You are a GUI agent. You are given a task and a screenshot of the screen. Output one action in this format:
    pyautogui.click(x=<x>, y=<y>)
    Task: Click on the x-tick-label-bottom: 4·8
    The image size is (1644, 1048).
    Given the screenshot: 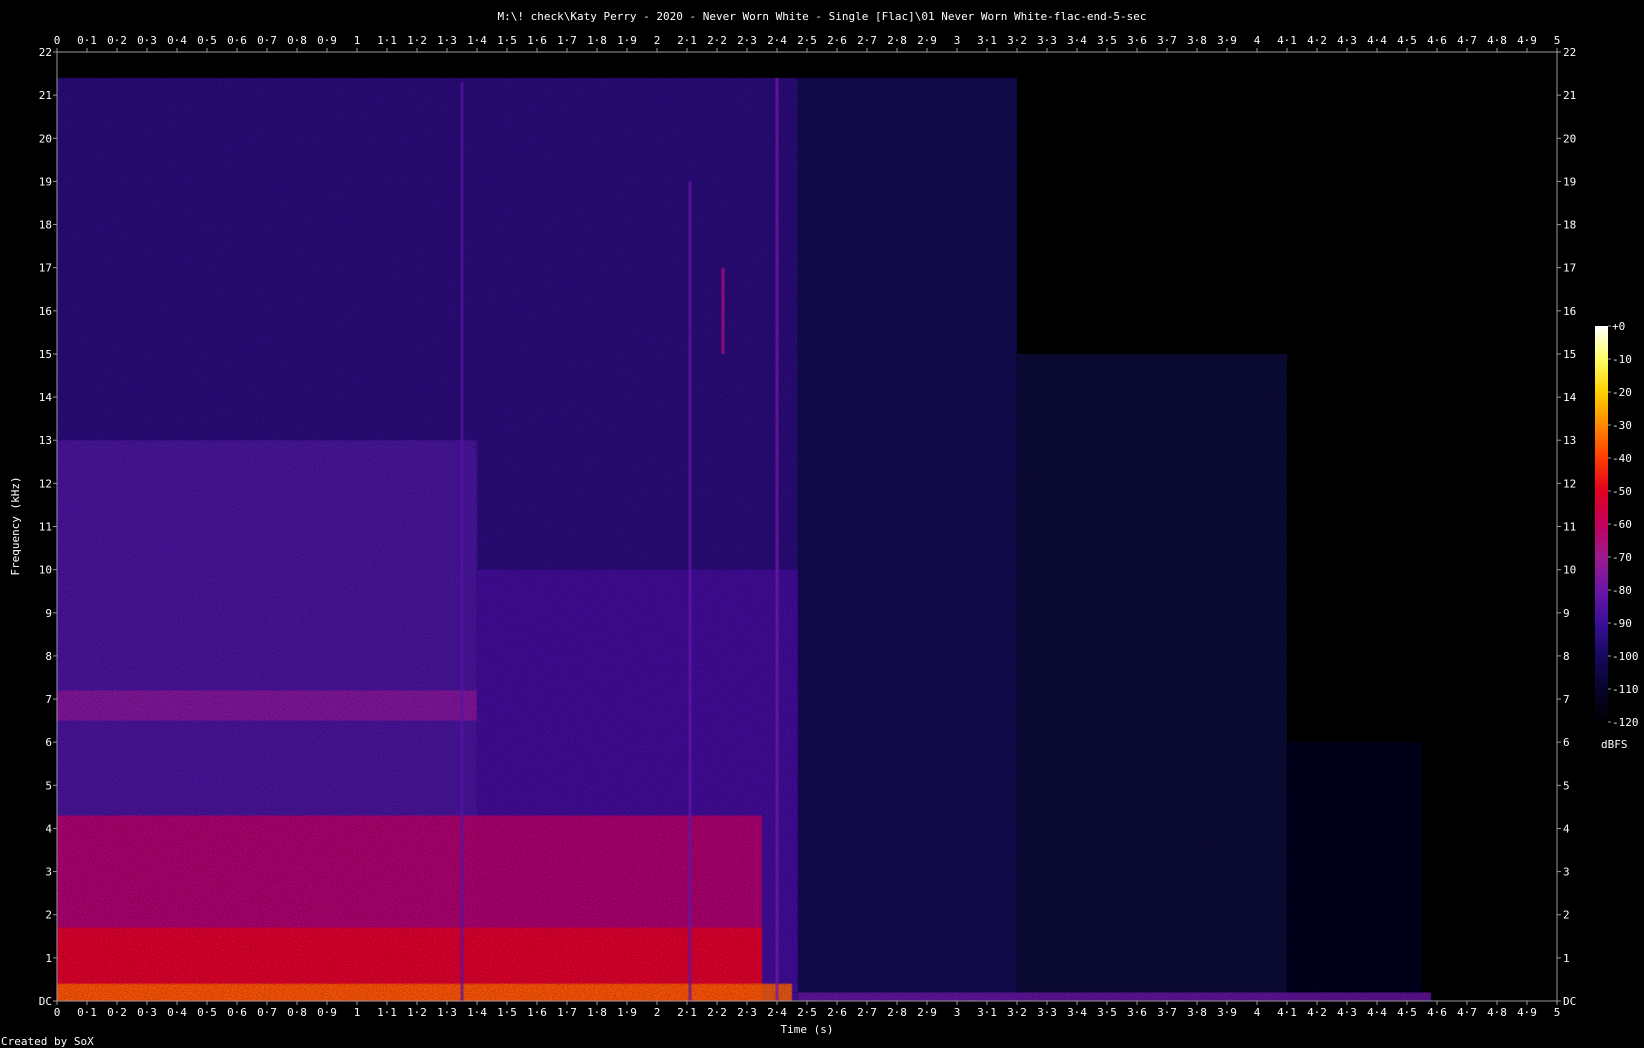 What is the action you would take?
    pyautogui.click(x=1497, y=1012)
    